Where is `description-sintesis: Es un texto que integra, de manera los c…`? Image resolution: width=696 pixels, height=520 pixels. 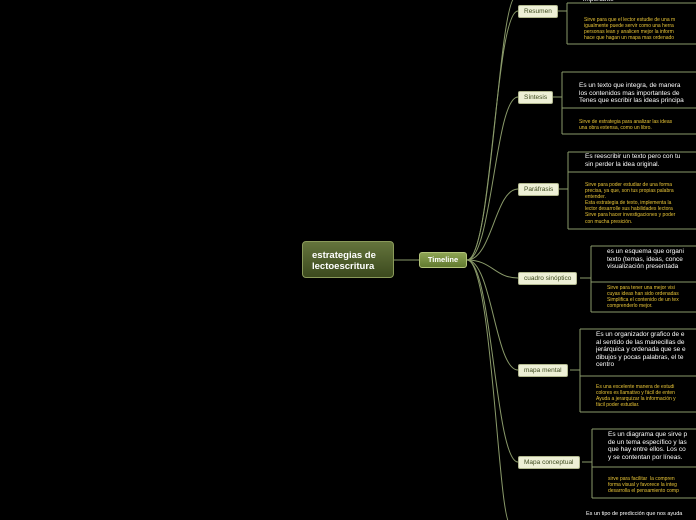
description-sintesis: Es un texto que integra, de manera los c… is located at coordinates (631, 93).